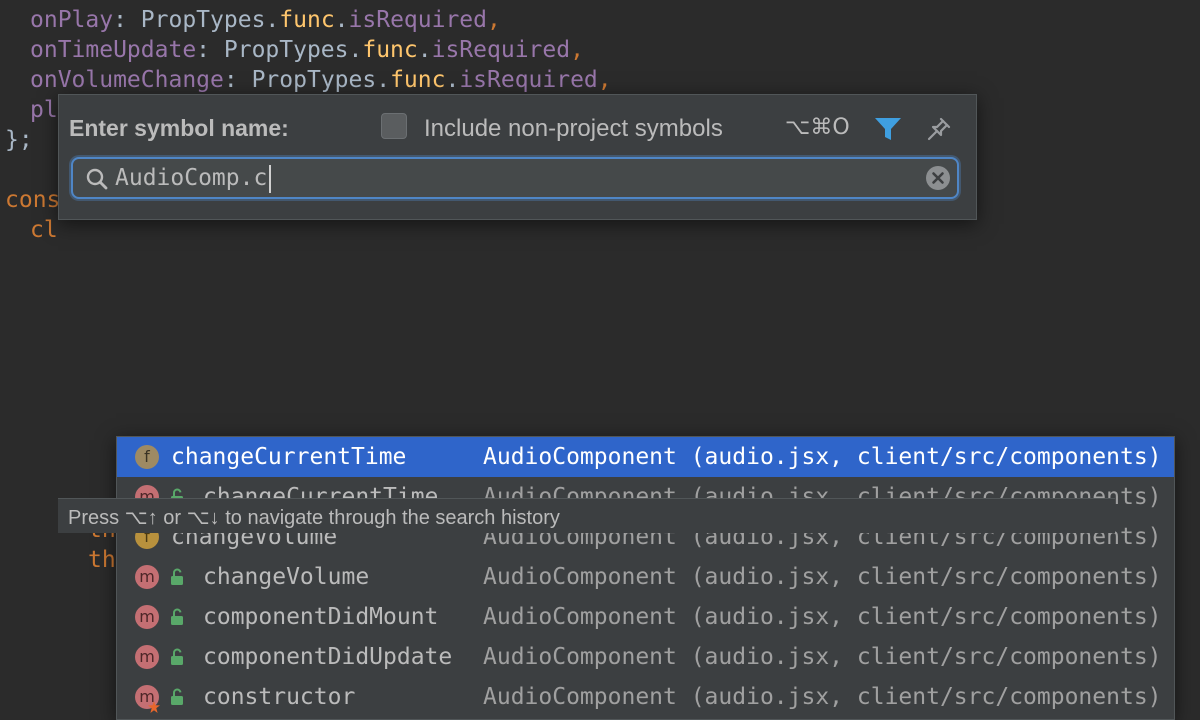 The width and height of the screenshot is (1200, 720). What do you see at coordinates (328, 657) in the screenshot?
I see `result-symbol-name: componentDidUpdate` at bounding box center [328, 657].